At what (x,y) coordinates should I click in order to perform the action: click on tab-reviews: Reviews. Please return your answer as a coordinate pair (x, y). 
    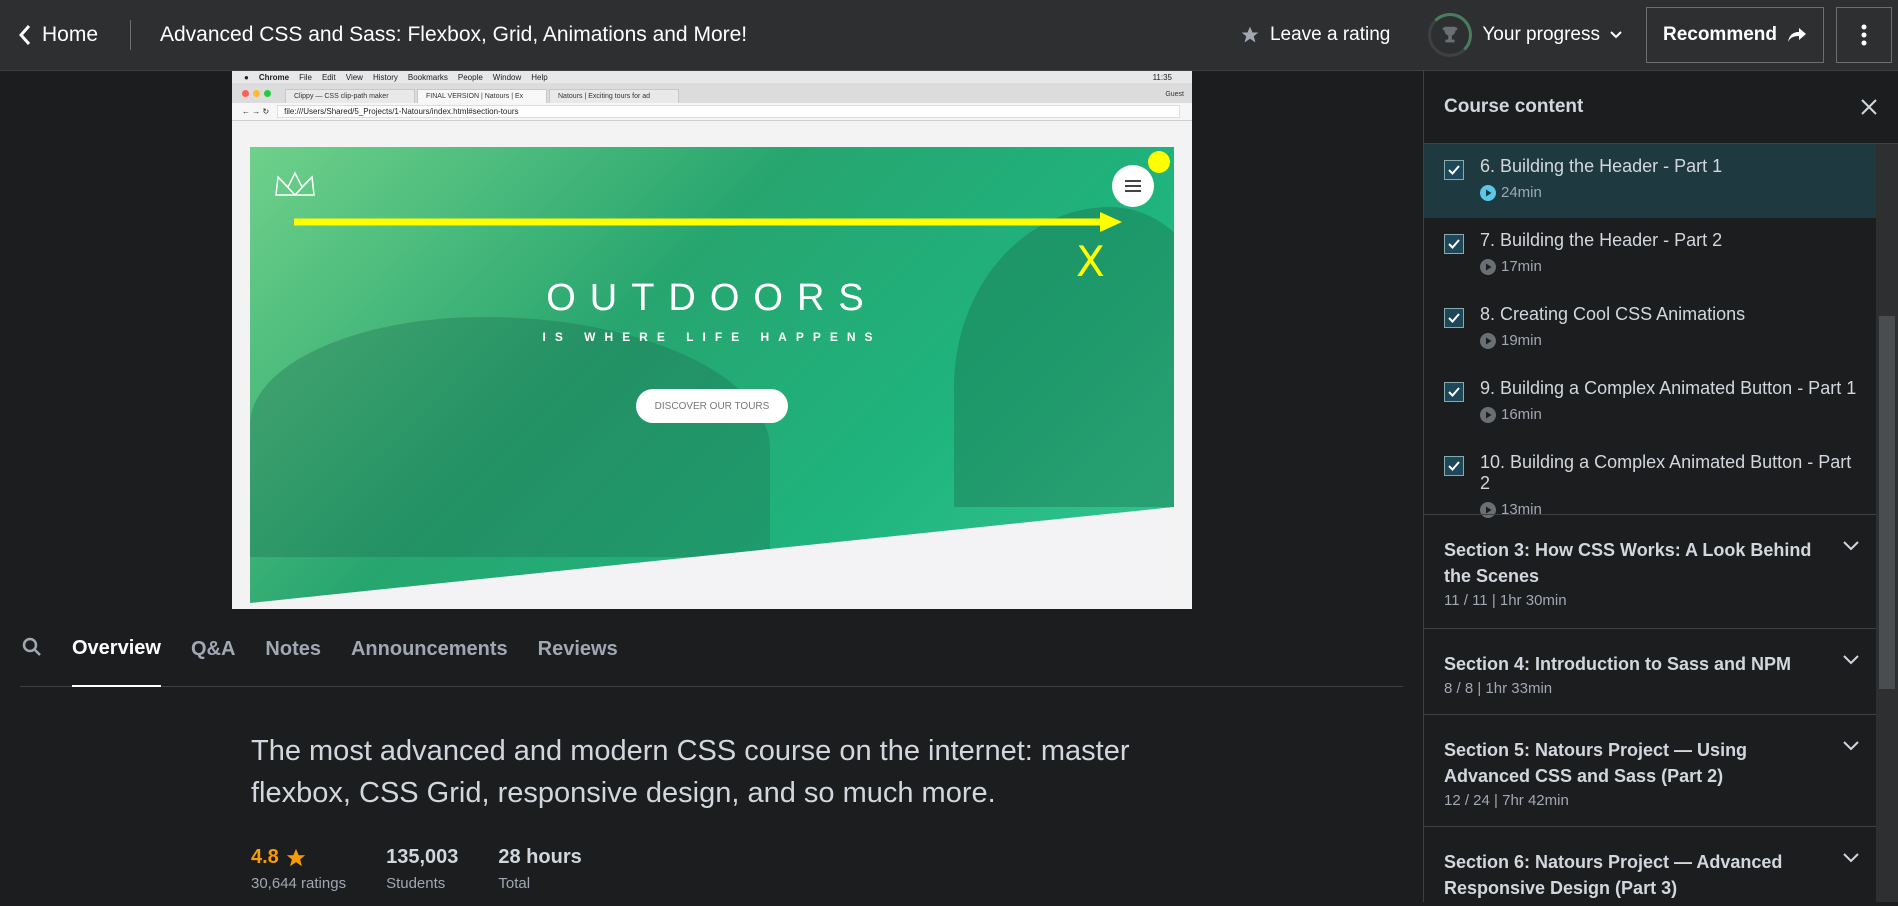
    Looking at the image, I should click on (578, 649).